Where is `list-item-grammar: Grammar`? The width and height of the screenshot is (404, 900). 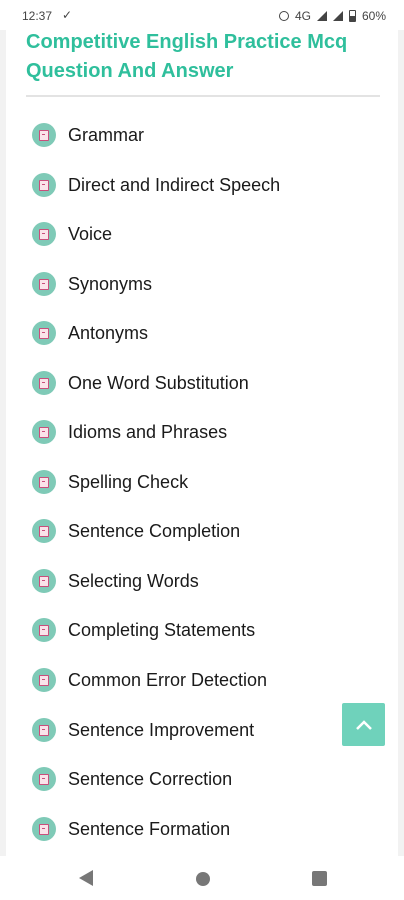 list-item-grammar: Grammar is located at coordinates (197, 135).